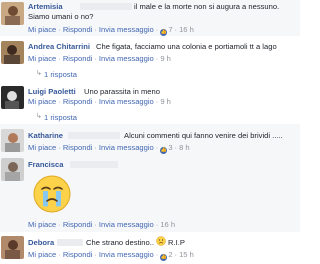 The height and width of the screenshot is (264, 320). What do you see at coordinates (41, 242) in the screenshot?
I see `commenter-name: Debora` at bounding box center [41, 242].